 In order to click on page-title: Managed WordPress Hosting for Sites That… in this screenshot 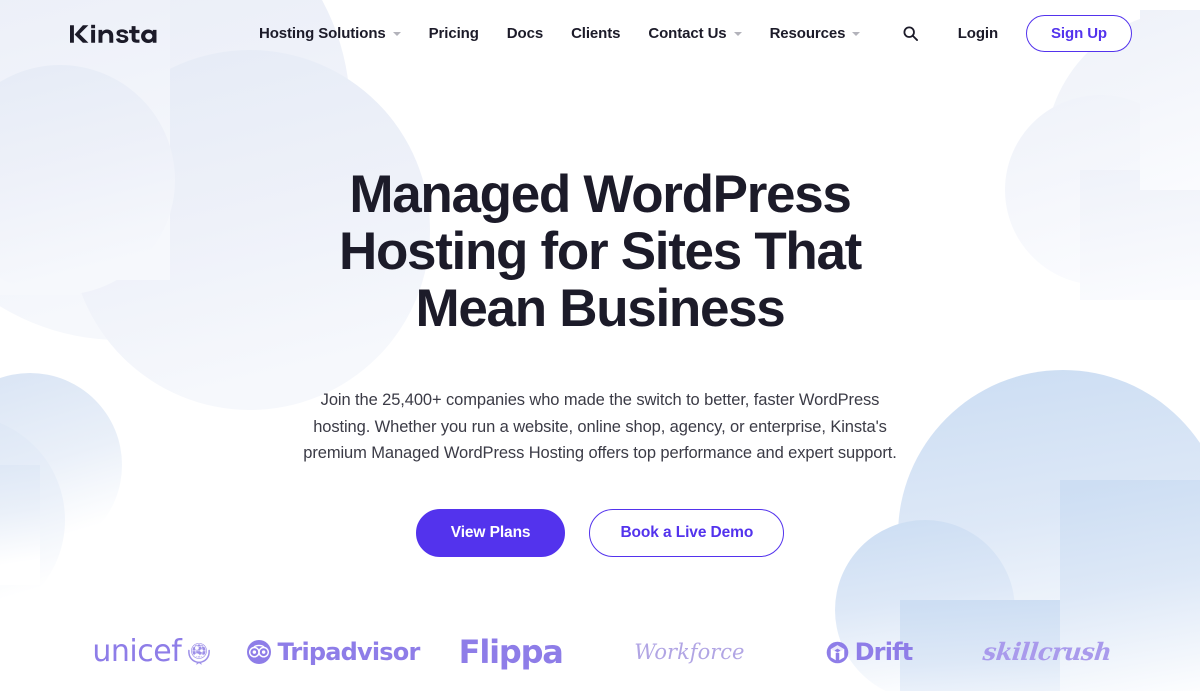, I will do `click(600, 251)`.